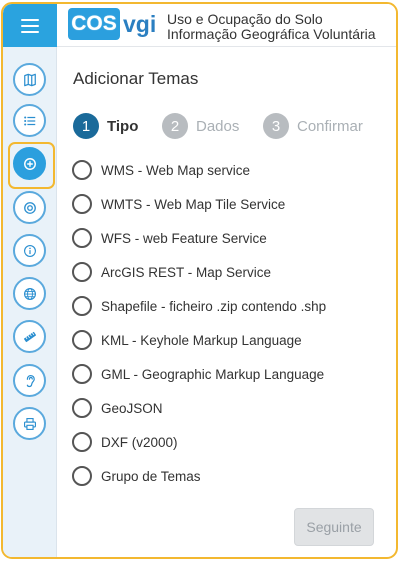 The width and height of the screenshot is (401, 562). What do you see at coordinates (214, 306) in the screenshot?
I see `option-label: Shapefile - ficheiro .zip contendo .shp` at bounding box center [214, 306].